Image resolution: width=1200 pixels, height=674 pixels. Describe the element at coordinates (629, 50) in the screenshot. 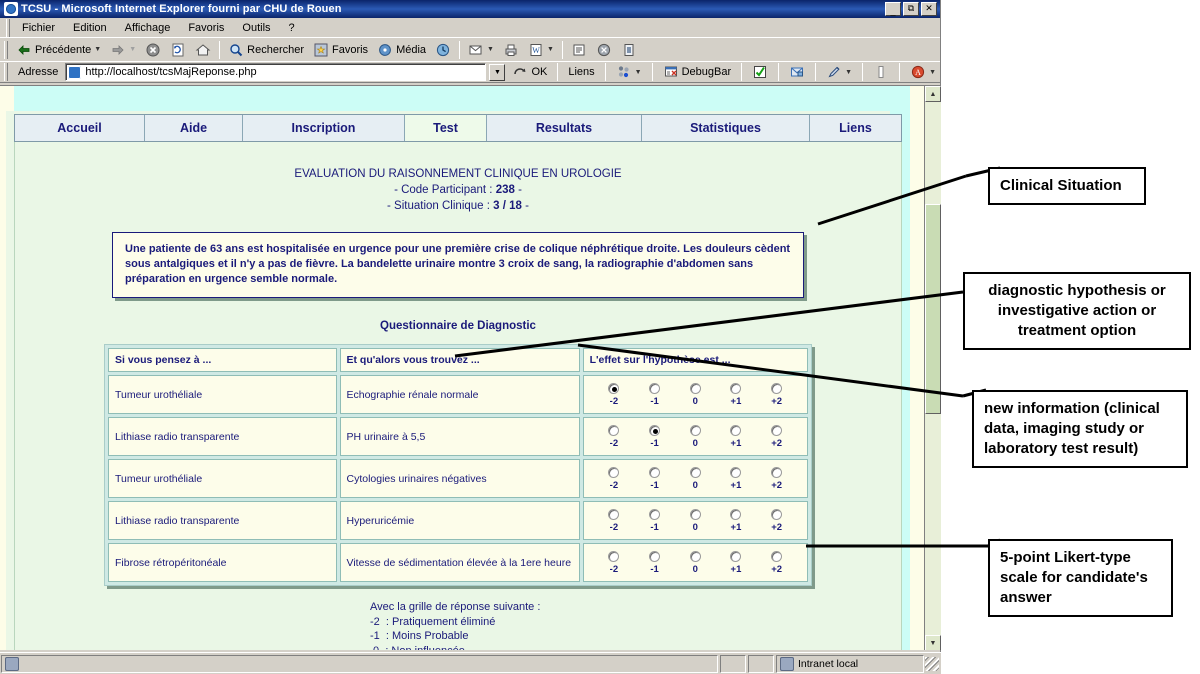

I see `research-button` at that location.